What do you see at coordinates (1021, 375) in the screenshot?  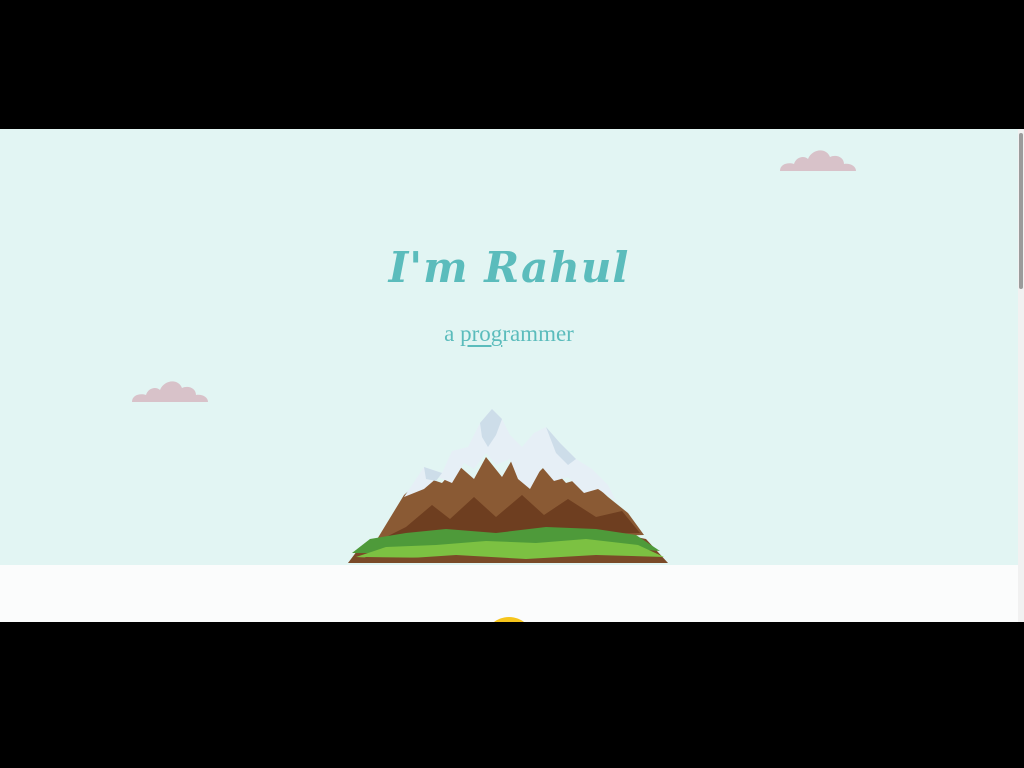 I see `page-scrollbar` at bounding box center [1021, 375].